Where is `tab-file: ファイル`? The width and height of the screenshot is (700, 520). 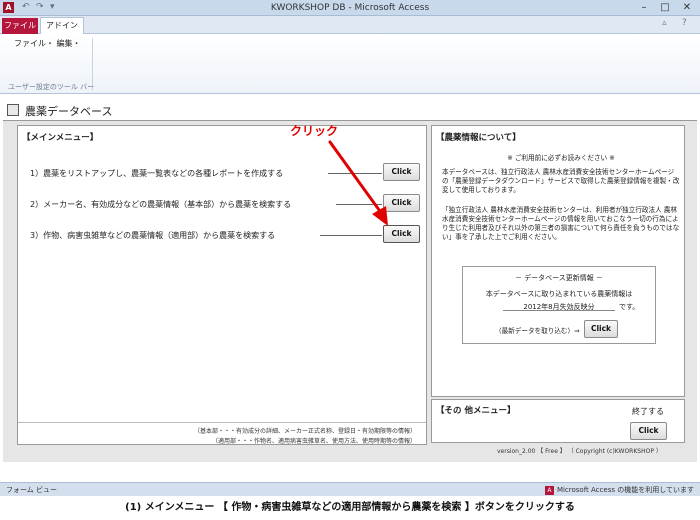 tab-file: ファイル is located at coordinates (20, 26).